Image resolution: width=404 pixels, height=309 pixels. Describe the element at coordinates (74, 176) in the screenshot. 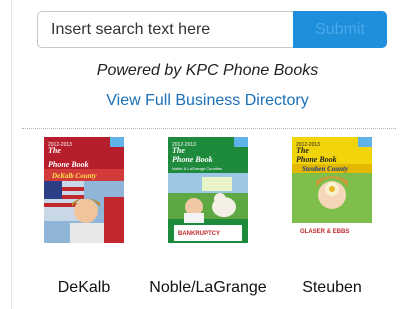

I see `svg-text: DeKalb County` at that location.